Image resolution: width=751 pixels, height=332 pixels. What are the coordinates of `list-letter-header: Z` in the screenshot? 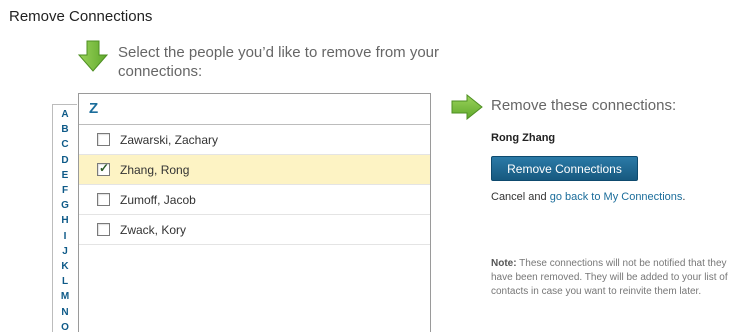 It's located at (254, 109).